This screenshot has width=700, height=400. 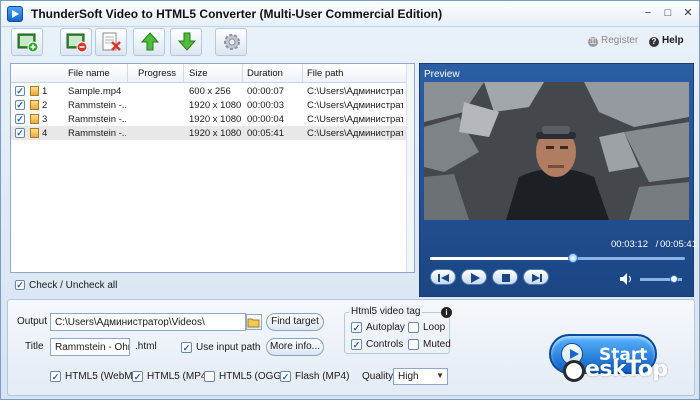 What do you see at coordinates (111, 42) in the screenshot?
I see `clear-list-button` at bounding box center [111, 42].